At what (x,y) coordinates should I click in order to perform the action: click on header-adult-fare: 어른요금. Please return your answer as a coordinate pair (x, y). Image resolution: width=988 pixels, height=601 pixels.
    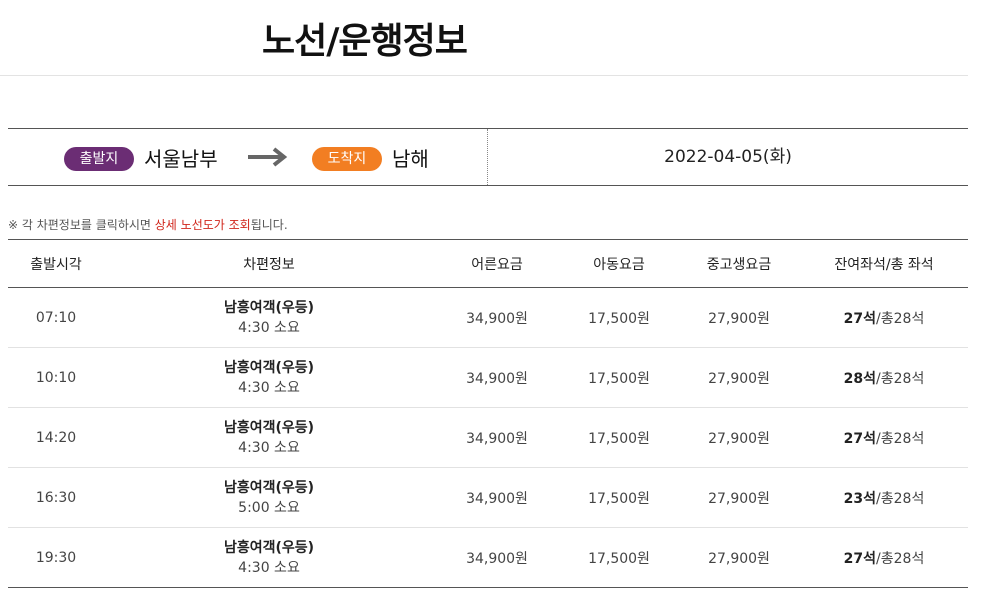
    Looking at the image, I should click on (497, 263).